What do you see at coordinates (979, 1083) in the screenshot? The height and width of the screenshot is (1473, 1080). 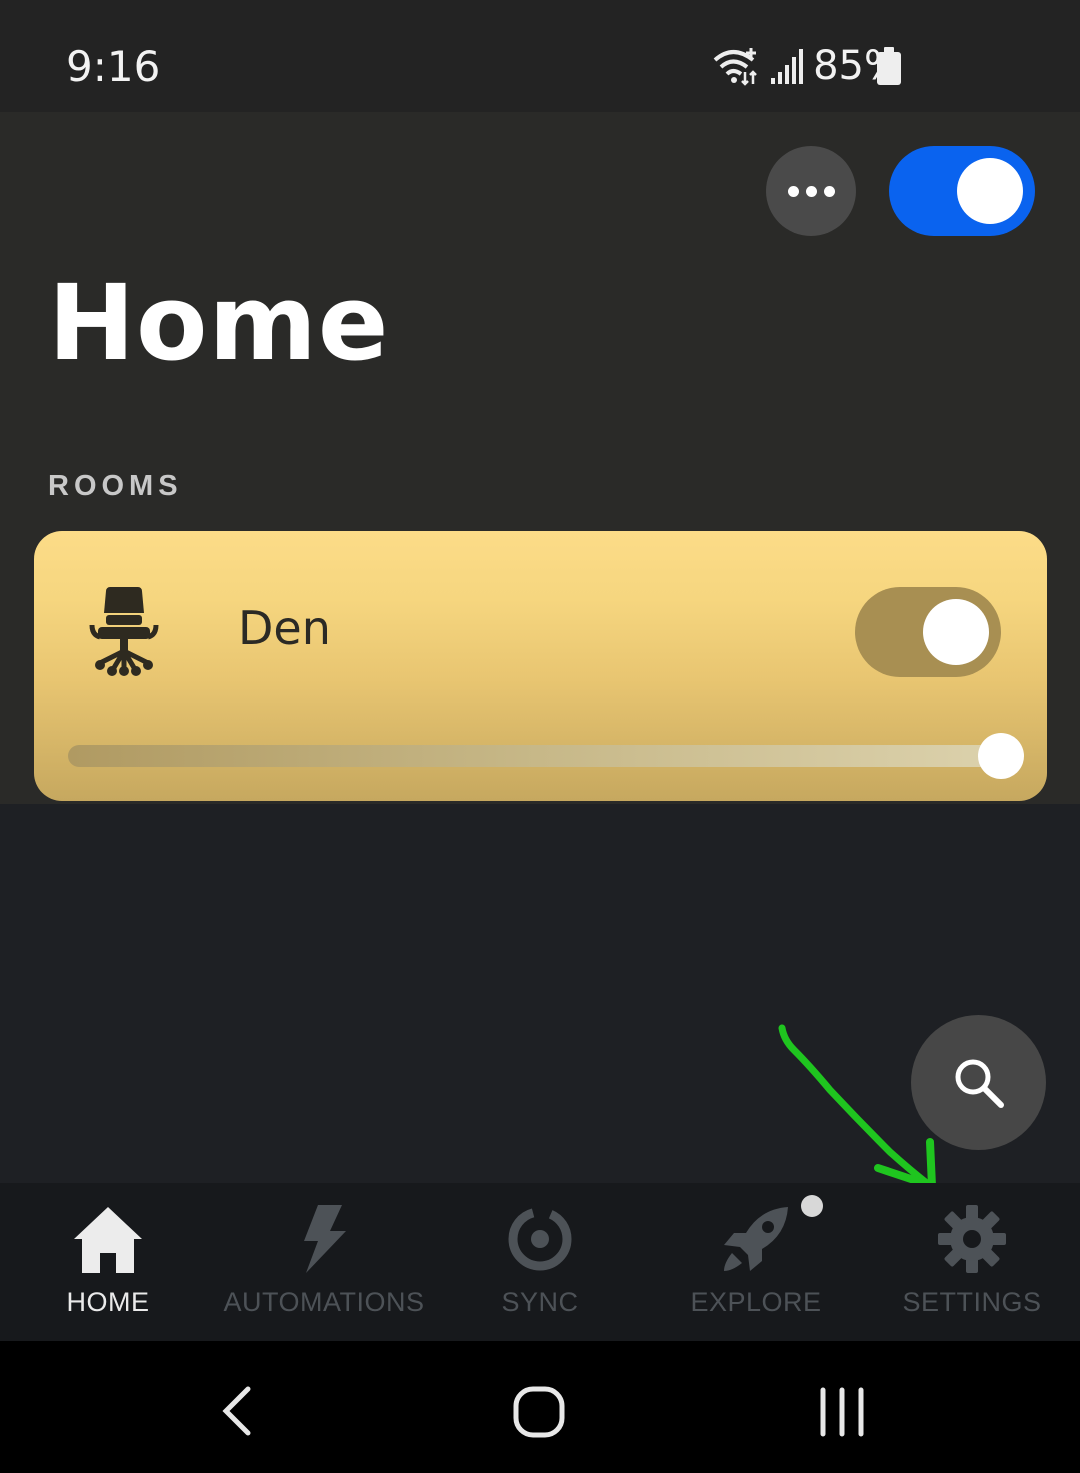 I see `search-icon` at bounding box center [979, 1083].